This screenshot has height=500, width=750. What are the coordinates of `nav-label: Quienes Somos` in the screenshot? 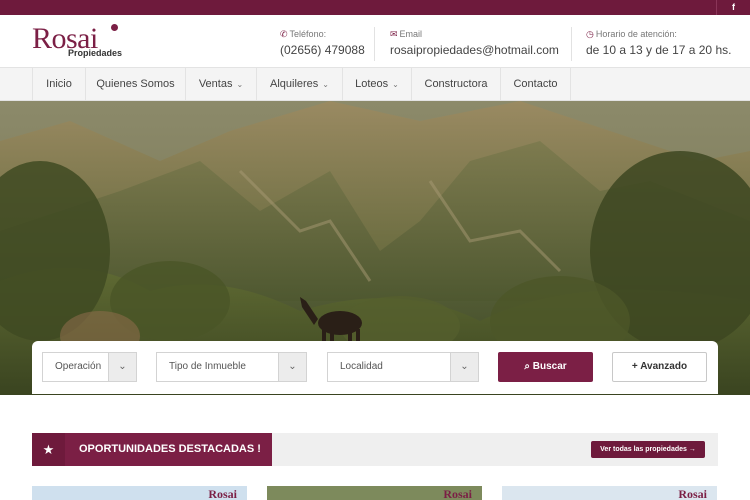 It's located at (135, 84).